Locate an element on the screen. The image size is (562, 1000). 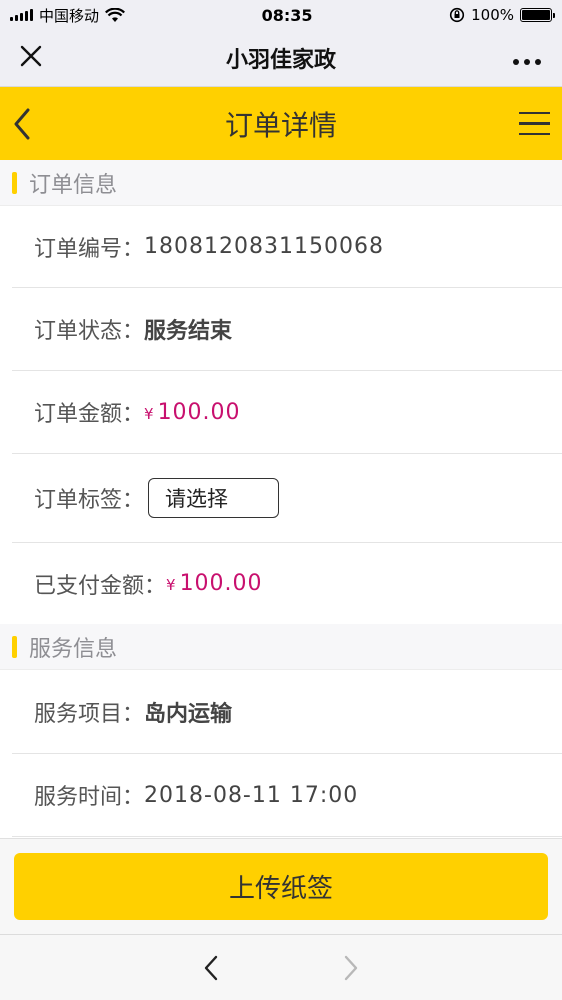
service-item-row: 服务项目： 岛内运输 is located at coordinates (287, 712).